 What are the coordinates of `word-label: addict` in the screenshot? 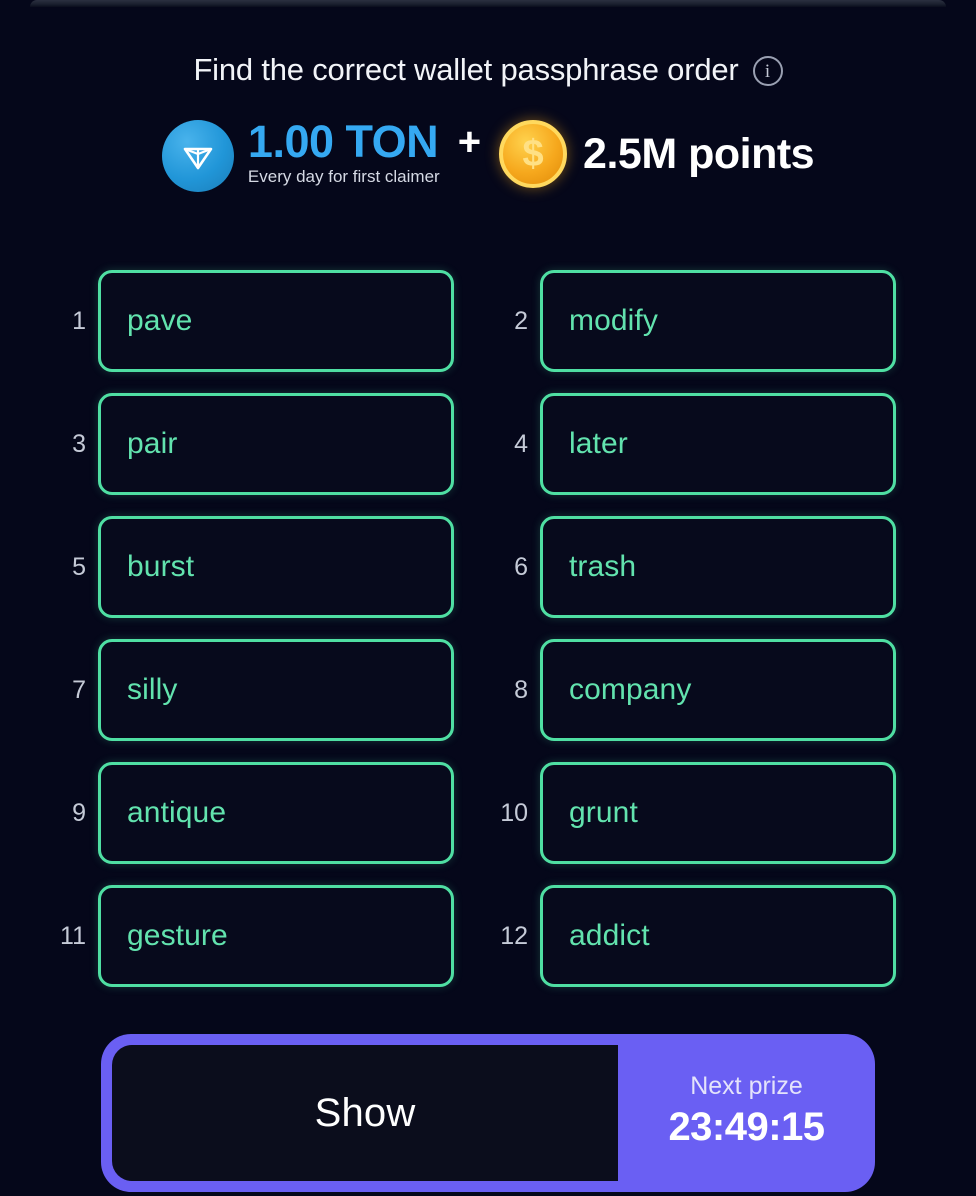 It's located at (609, 935).